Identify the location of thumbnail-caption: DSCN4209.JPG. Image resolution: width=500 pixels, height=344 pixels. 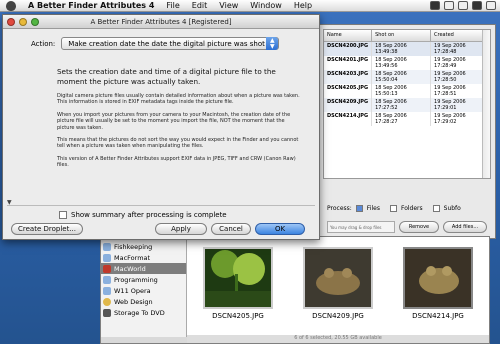
(338, 316).